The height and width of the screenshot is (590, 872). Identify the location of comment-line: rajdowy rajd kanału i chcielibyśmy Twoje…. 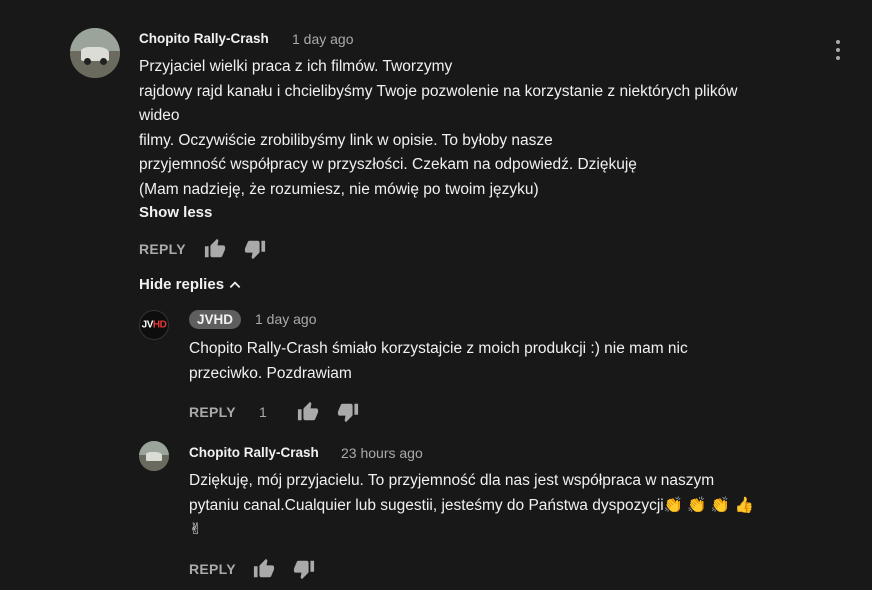
(438, 91).